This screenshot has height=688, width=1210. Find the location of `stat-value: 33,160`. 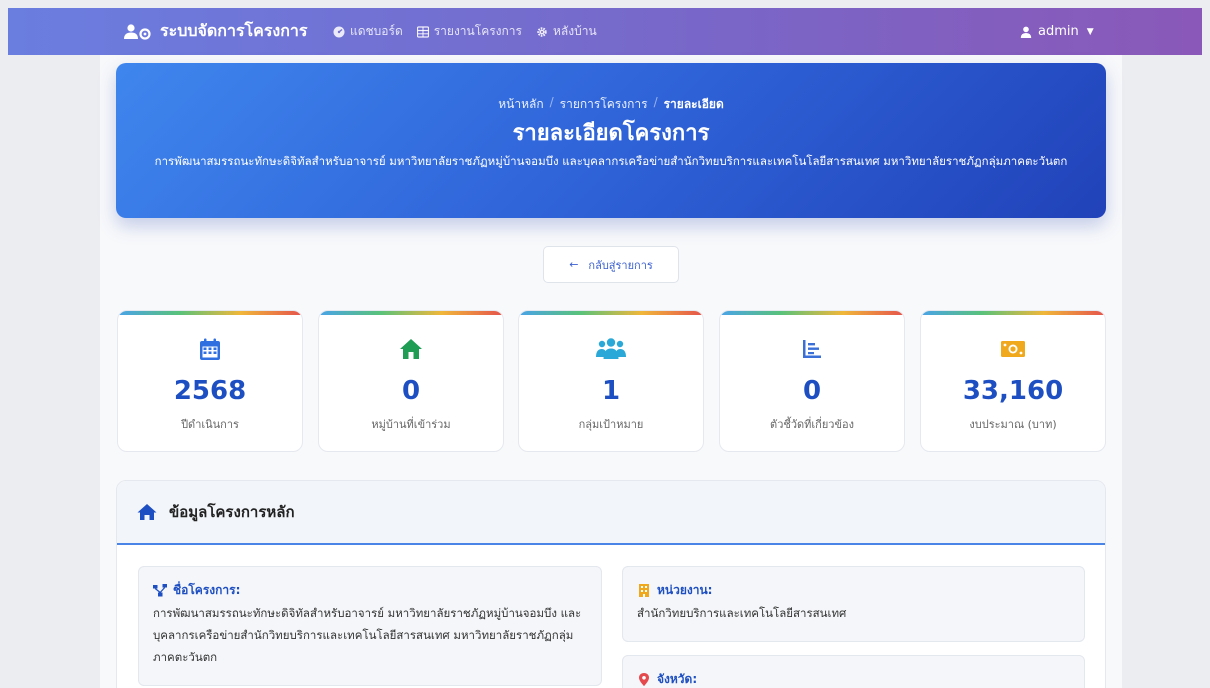

stat-value: 33,160 is located at coordinates (1013, 391).